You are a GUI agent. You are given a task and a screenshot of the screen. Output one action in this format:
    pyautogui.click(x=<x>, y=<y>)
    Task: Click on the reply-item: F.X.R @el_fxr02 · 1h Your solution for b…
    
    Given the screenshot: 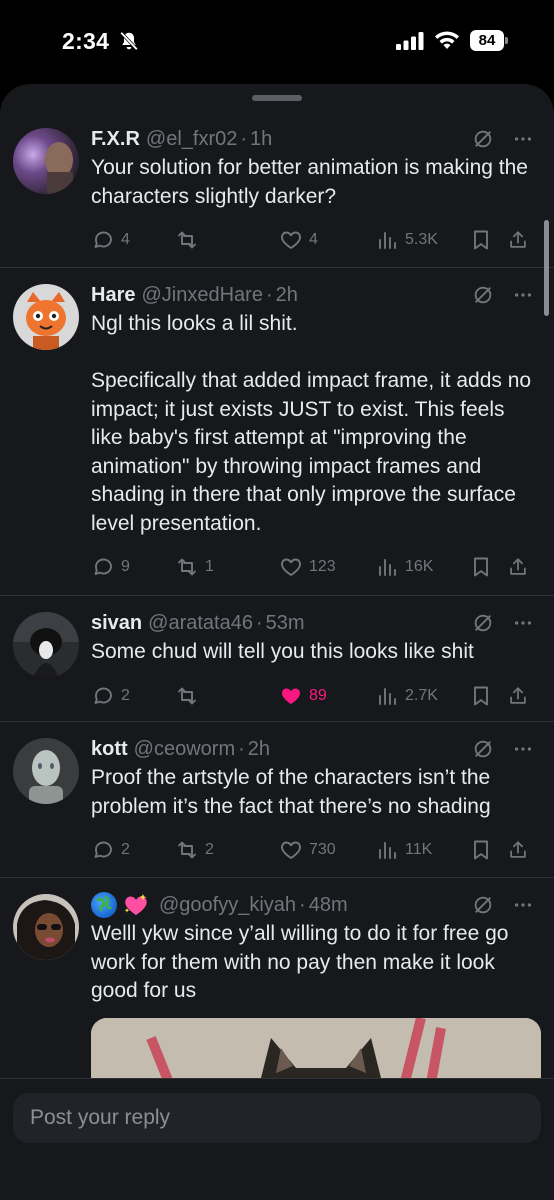 What is the action you would take?
    pyautogui.click(x=277, y=190)
    